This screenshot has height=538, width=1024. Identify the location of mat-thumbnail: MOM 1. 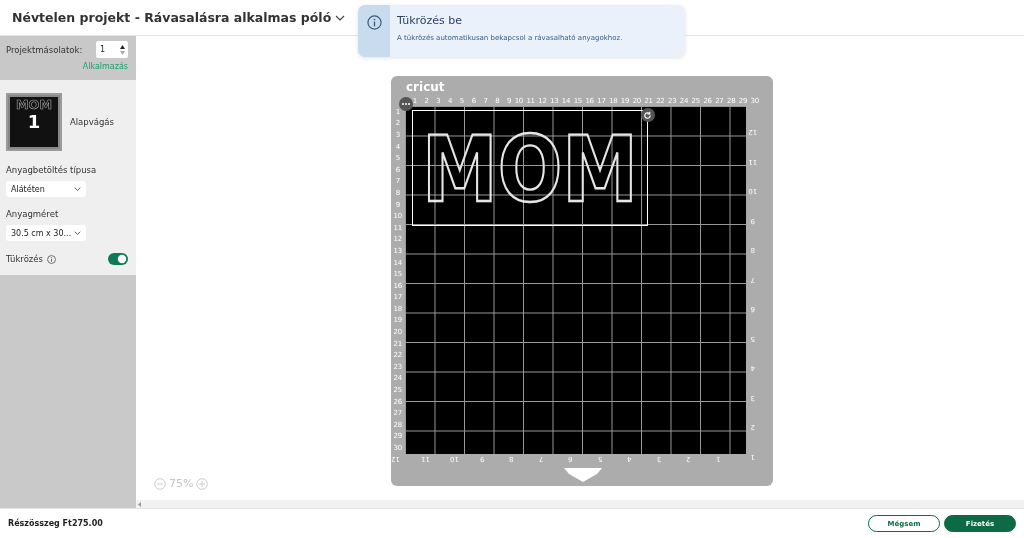
(34, 122).